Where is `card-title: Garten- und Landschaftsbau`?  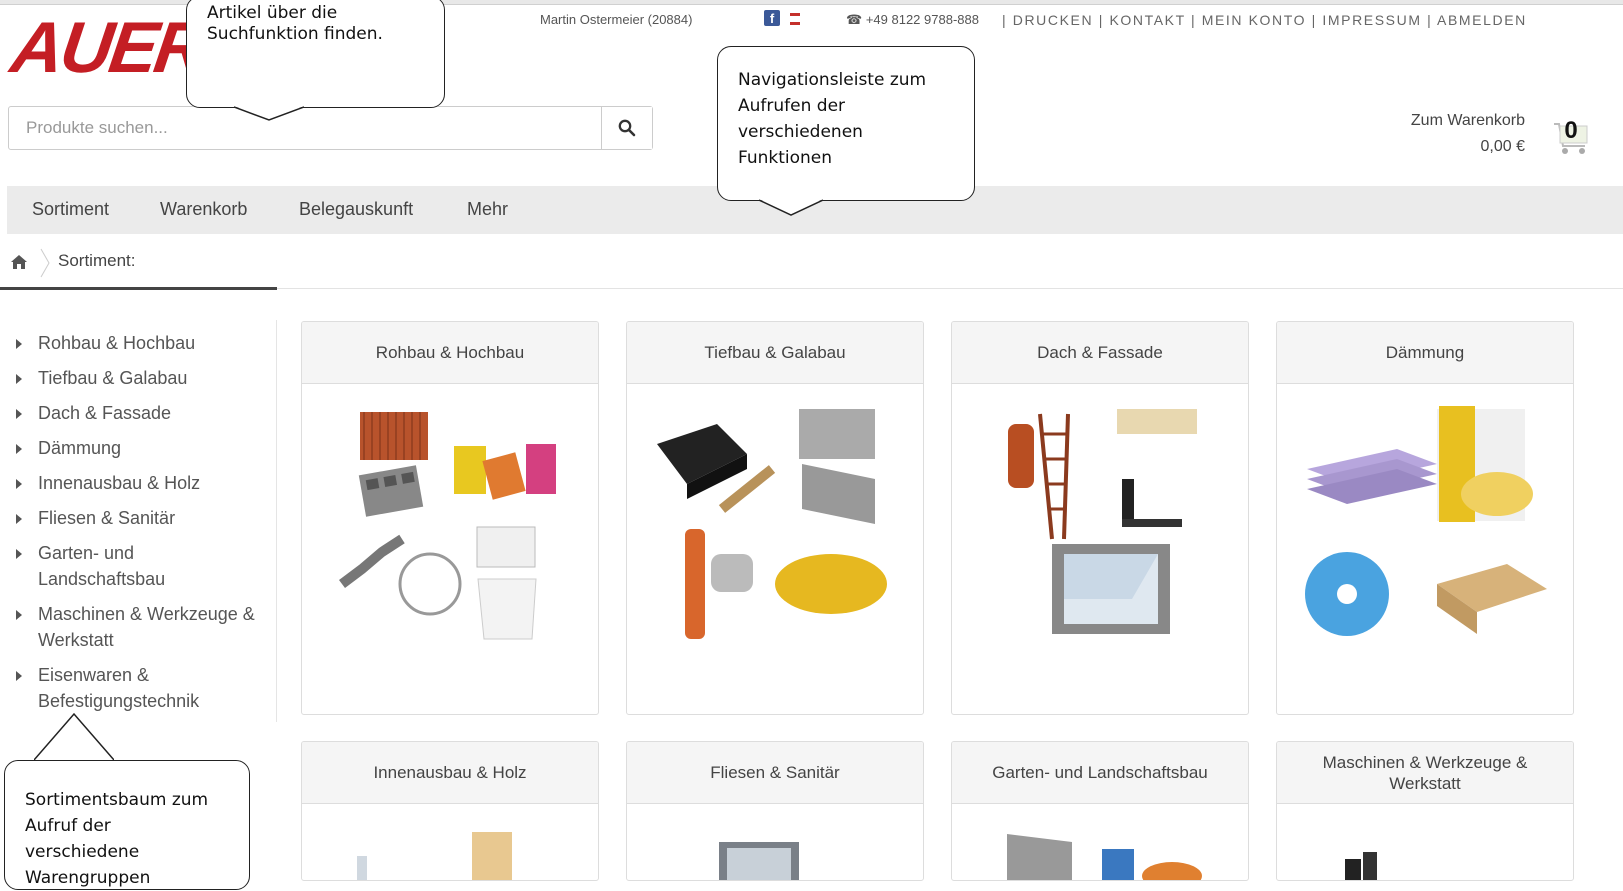 card-title: Garten- und Landschaftsbau is located at coordinates (1100, 773).